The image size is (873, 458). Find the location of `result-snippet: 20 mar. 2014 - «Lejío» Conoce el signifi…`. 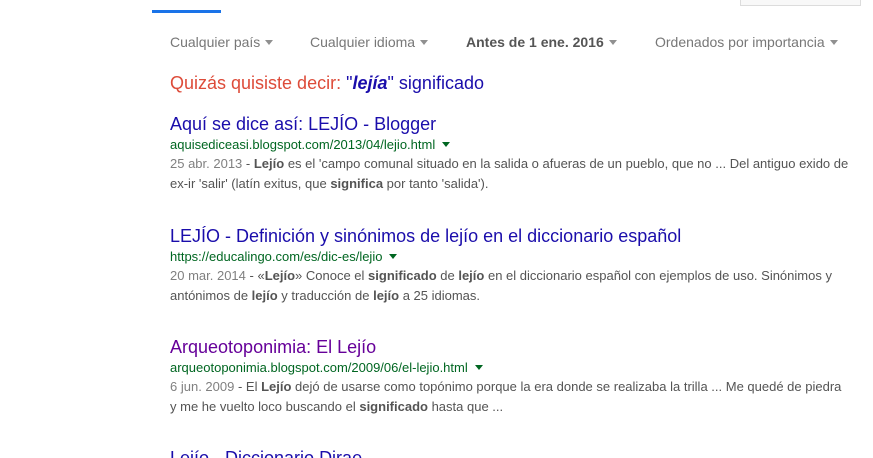

result-snippet: 20 mar. 2014 - «Lejío» Conoce el signifi… is located at coordinates (510, 286).